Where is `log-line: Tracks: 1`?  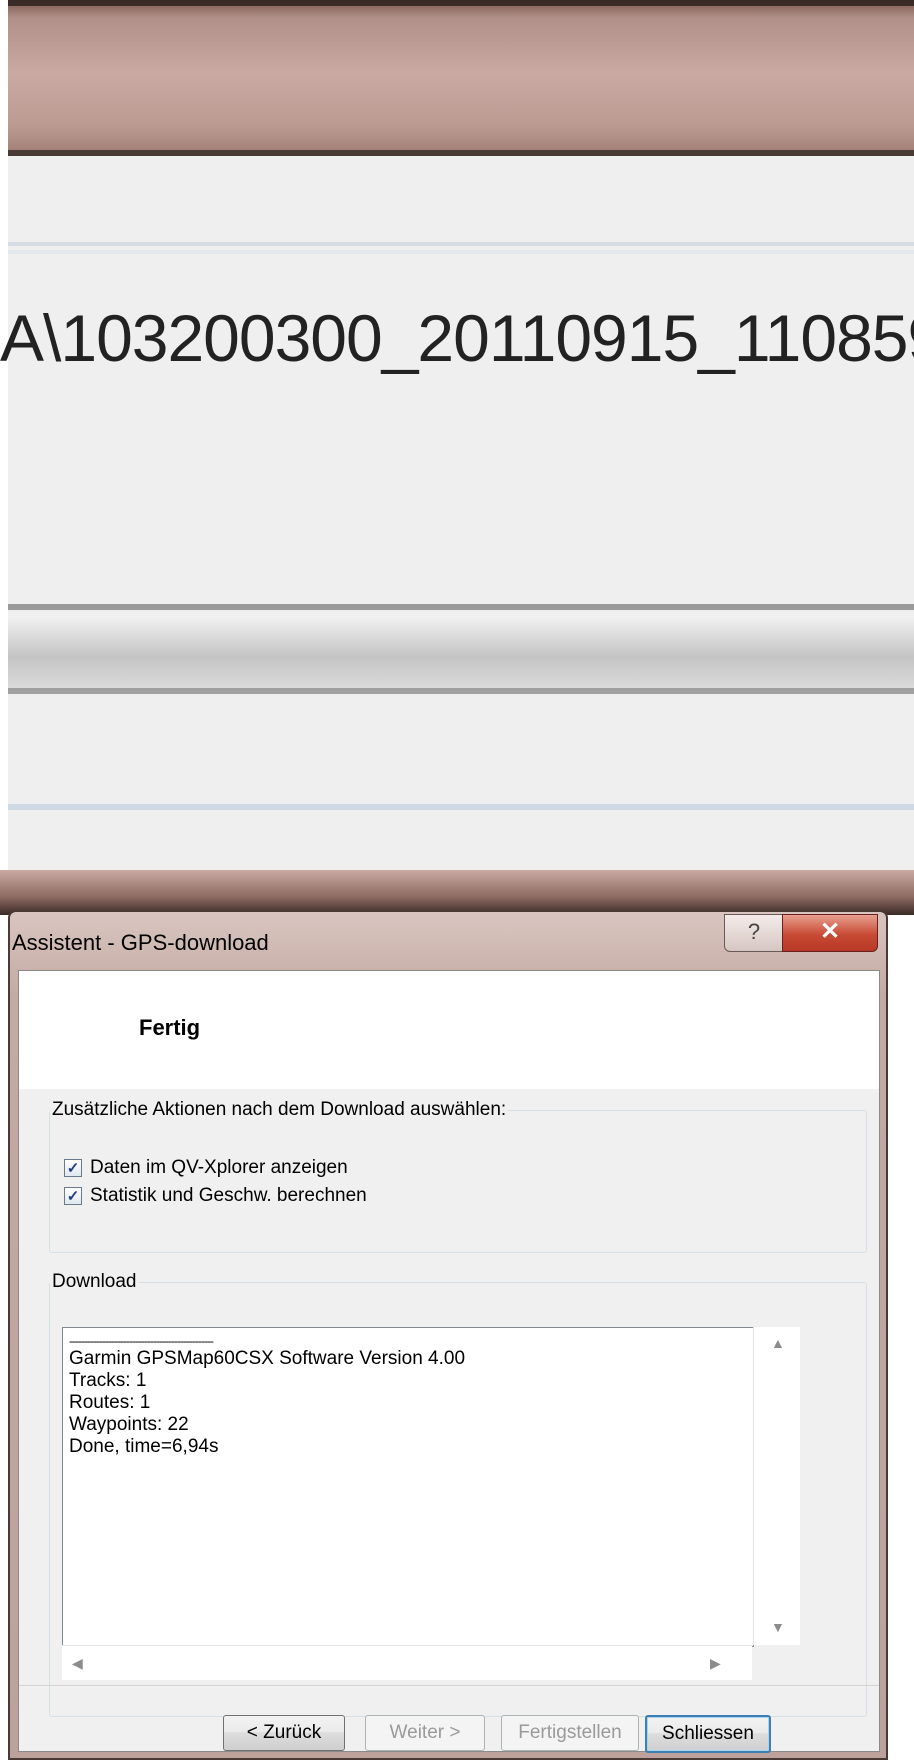 log-line: Tracks: 1 is located at coordinates (108, 1380).